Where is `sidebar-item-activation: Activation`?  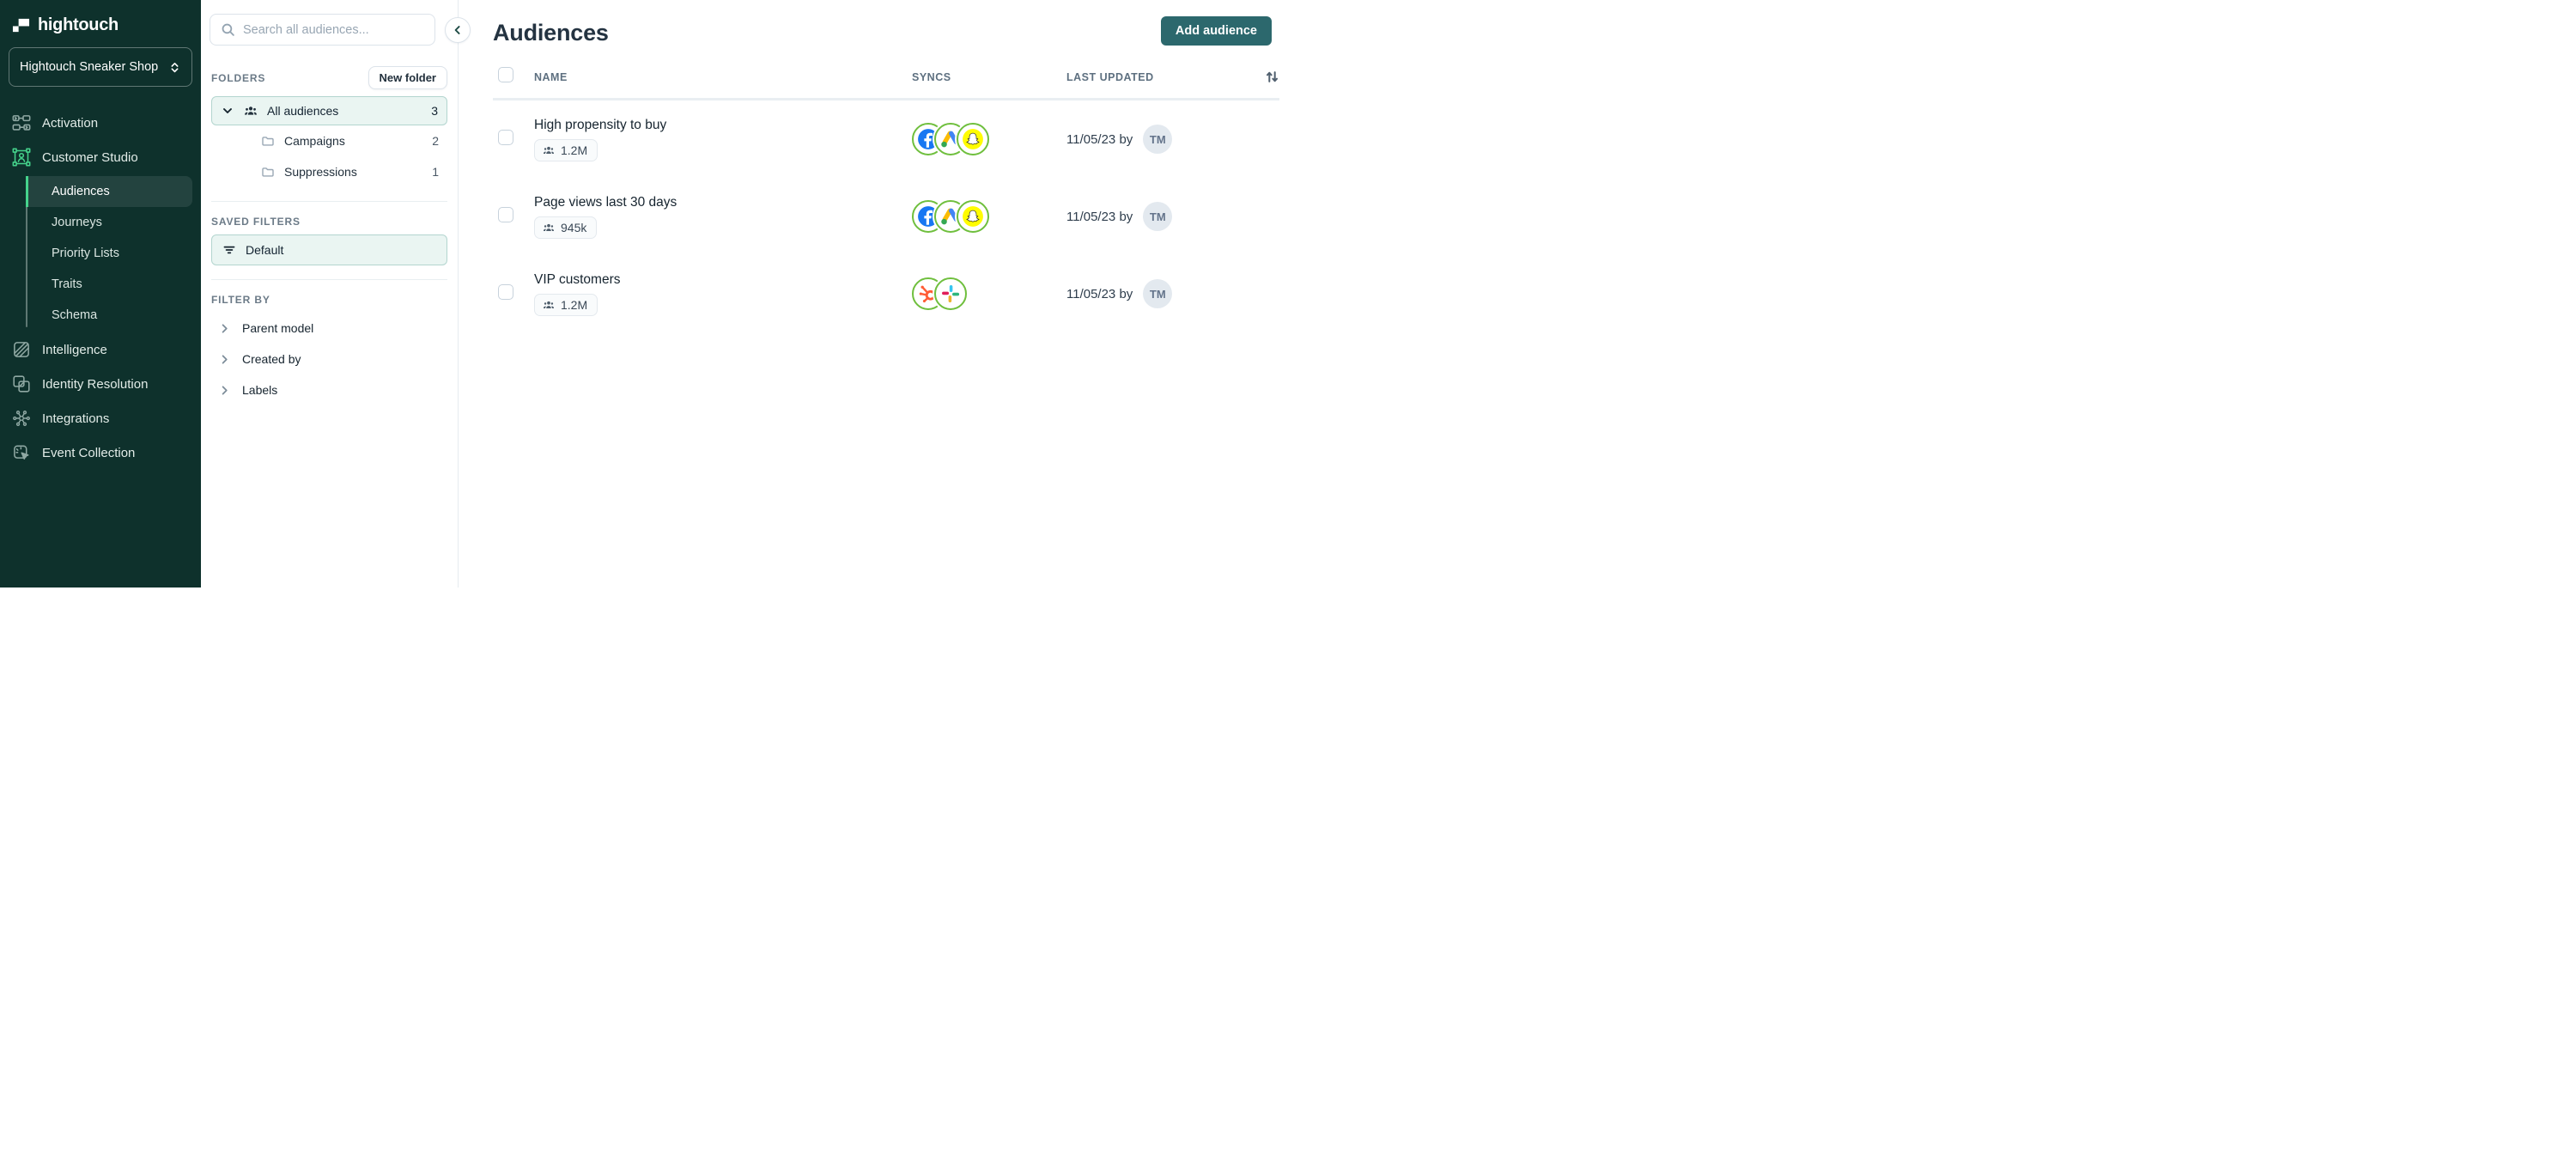 sidebar-item-activation: Activation is located at coordinates (101, 123).